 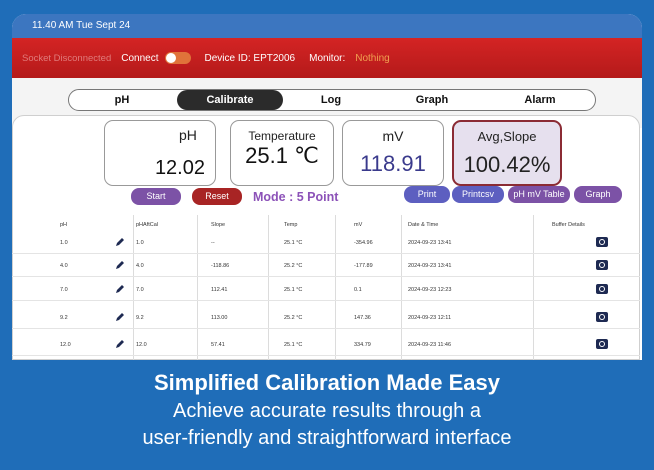 I want to click on cell-slope: 113.00, so click(x=219, y=318).